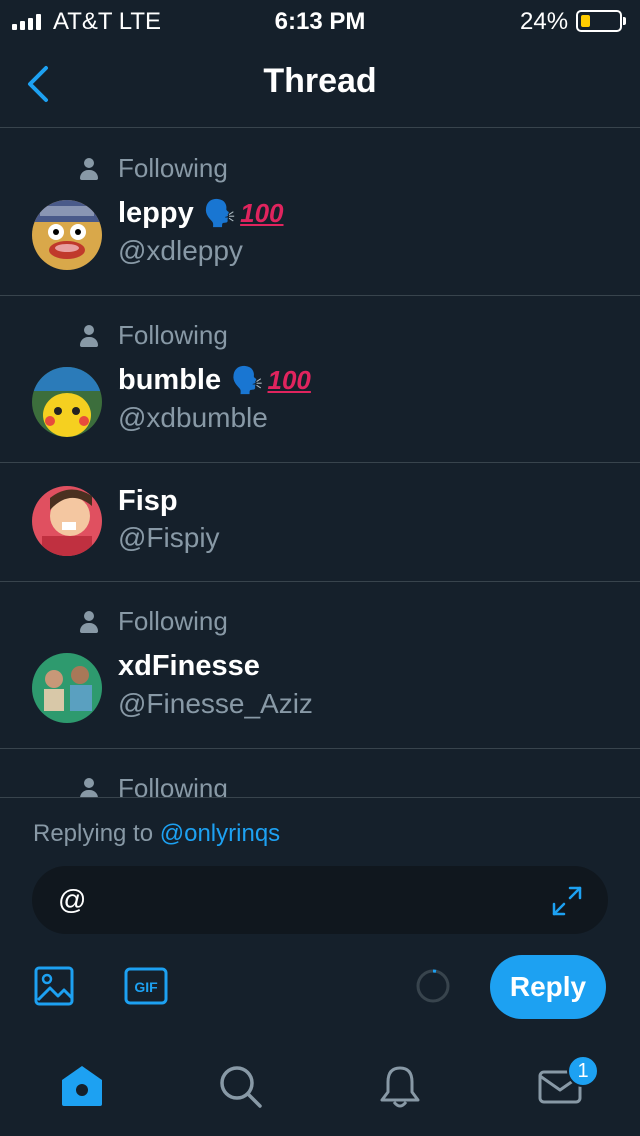  What do you see at coordinates (320, 522) in the screenshot?
I see `user-row-fisp: Fisp @Fispiy` at bounding box center [320, 522].